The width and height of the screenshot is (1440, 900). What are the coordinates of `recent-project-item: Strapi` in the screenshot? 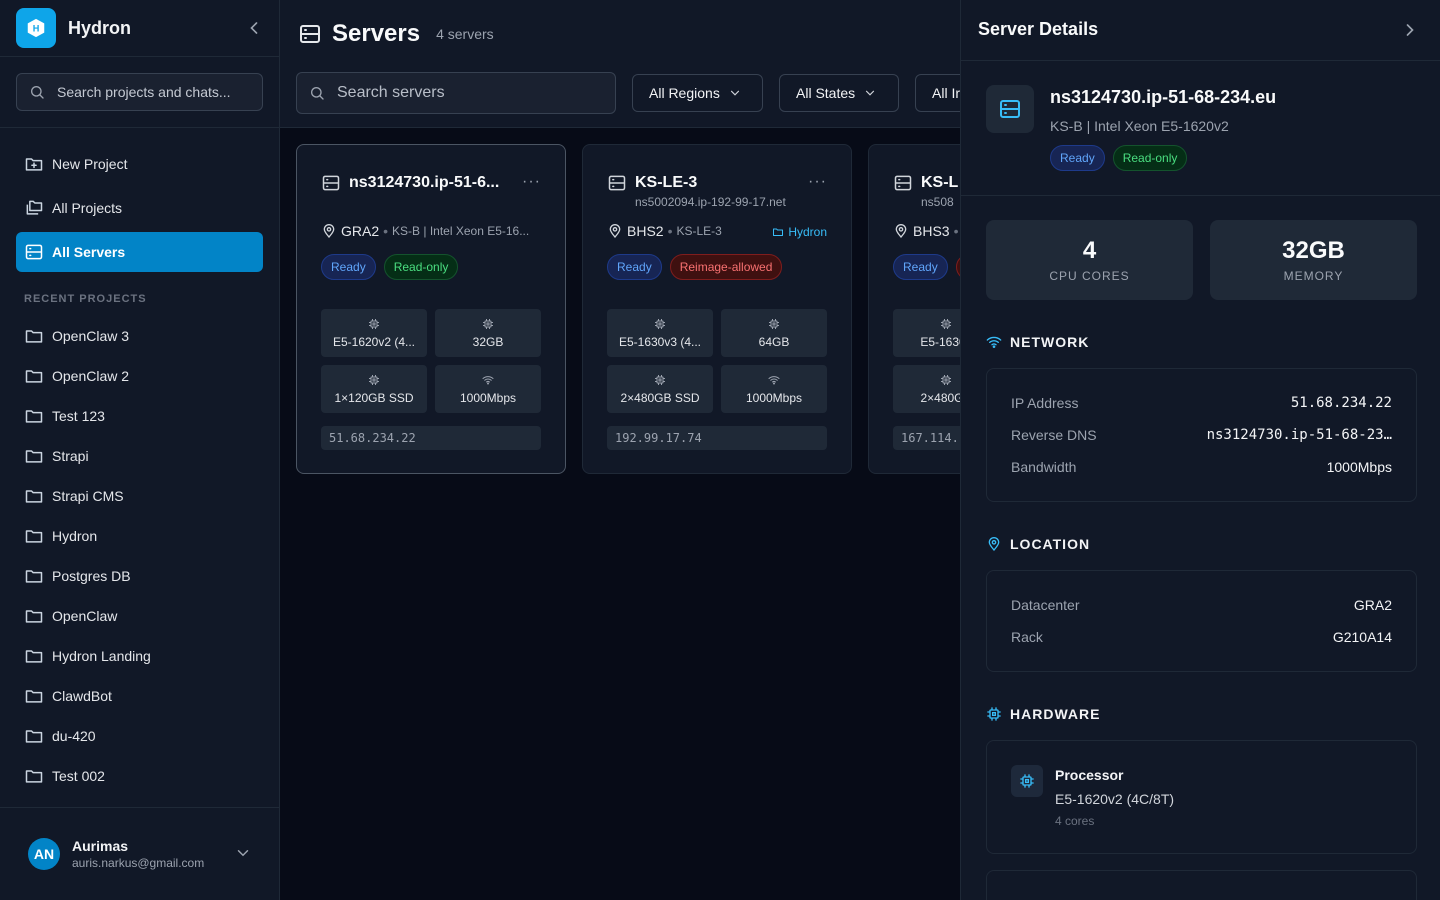 It's located at (139, 456).